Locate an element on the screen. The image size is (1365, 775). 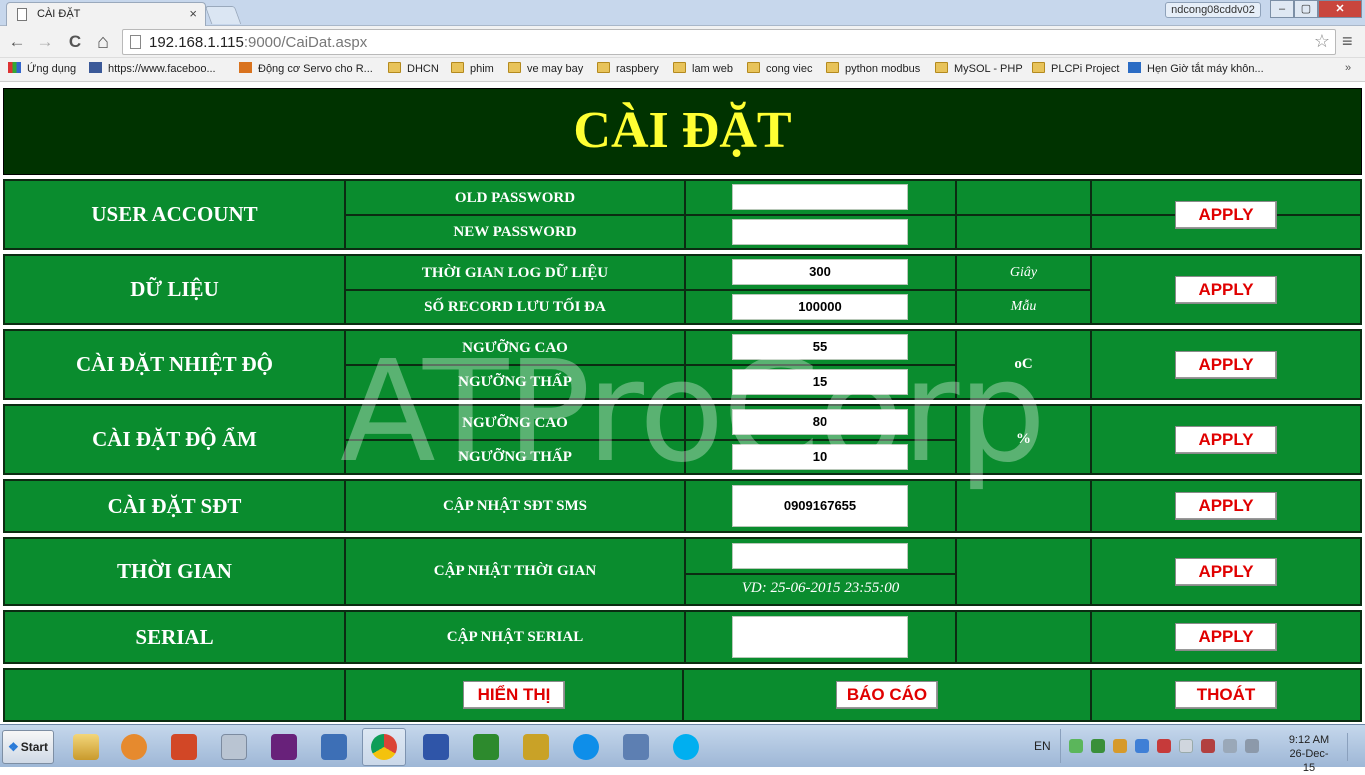
temp-unit: oC is located at coordinates (1024, 364).